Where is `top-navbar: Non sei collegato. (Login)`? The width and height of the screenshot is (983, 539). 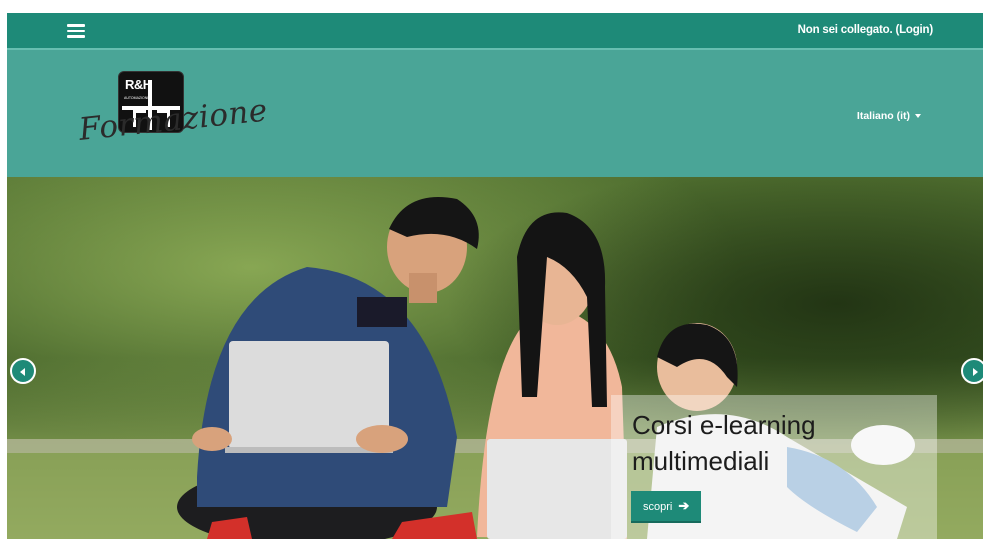
top-navbar: Non sei collegato. (Login) is located at coordinates (495, 31).